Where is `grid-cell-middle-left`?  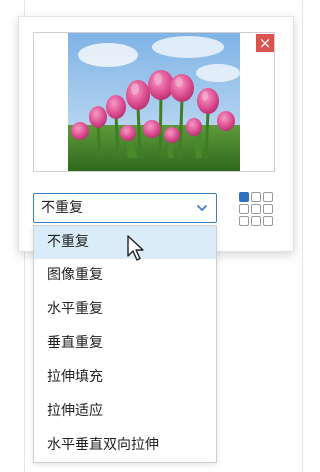
grid-cell-middle-left is located at coordinates (244, 209).